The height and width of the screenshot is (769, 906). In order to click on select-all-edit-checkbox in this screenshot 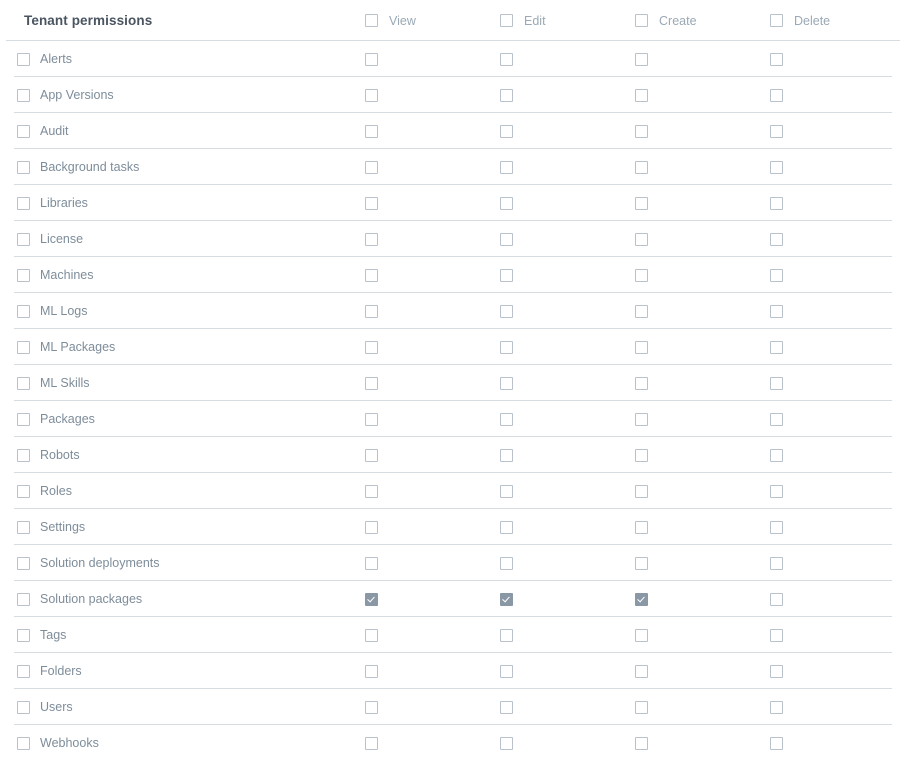, I will do `click(506, 20)`.